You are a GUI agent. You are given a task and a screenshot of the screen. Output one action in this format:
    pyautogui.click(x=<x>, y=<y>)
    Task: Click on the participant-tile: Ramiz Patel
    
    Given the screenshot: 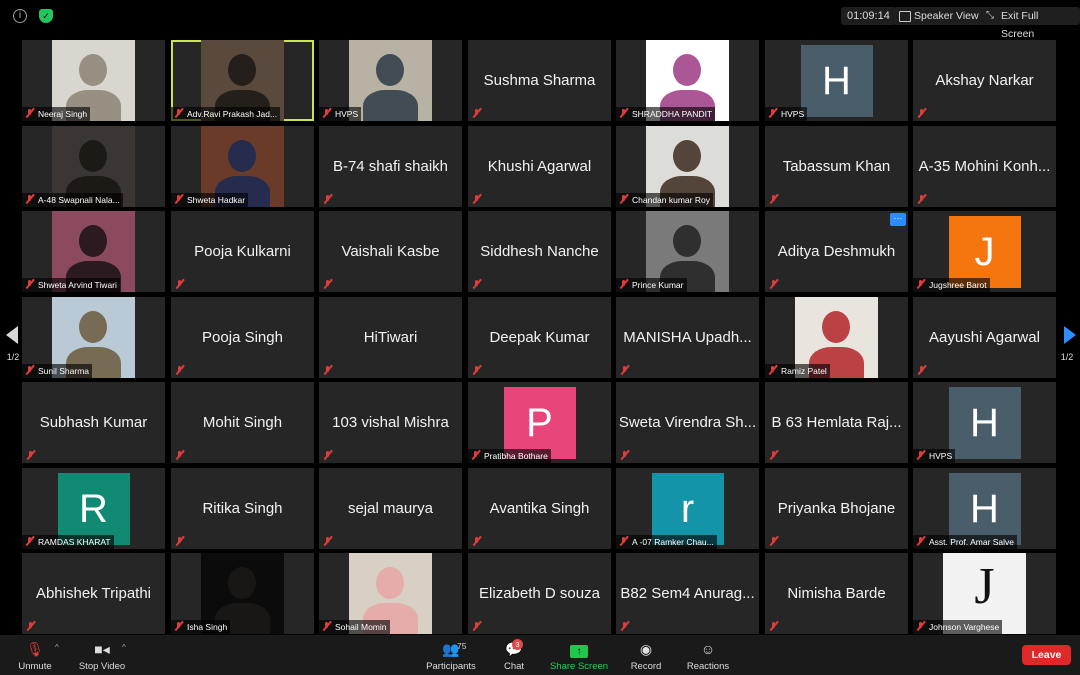 What is the action you would take?
    pyautogui.click(x=836, y=337)
    